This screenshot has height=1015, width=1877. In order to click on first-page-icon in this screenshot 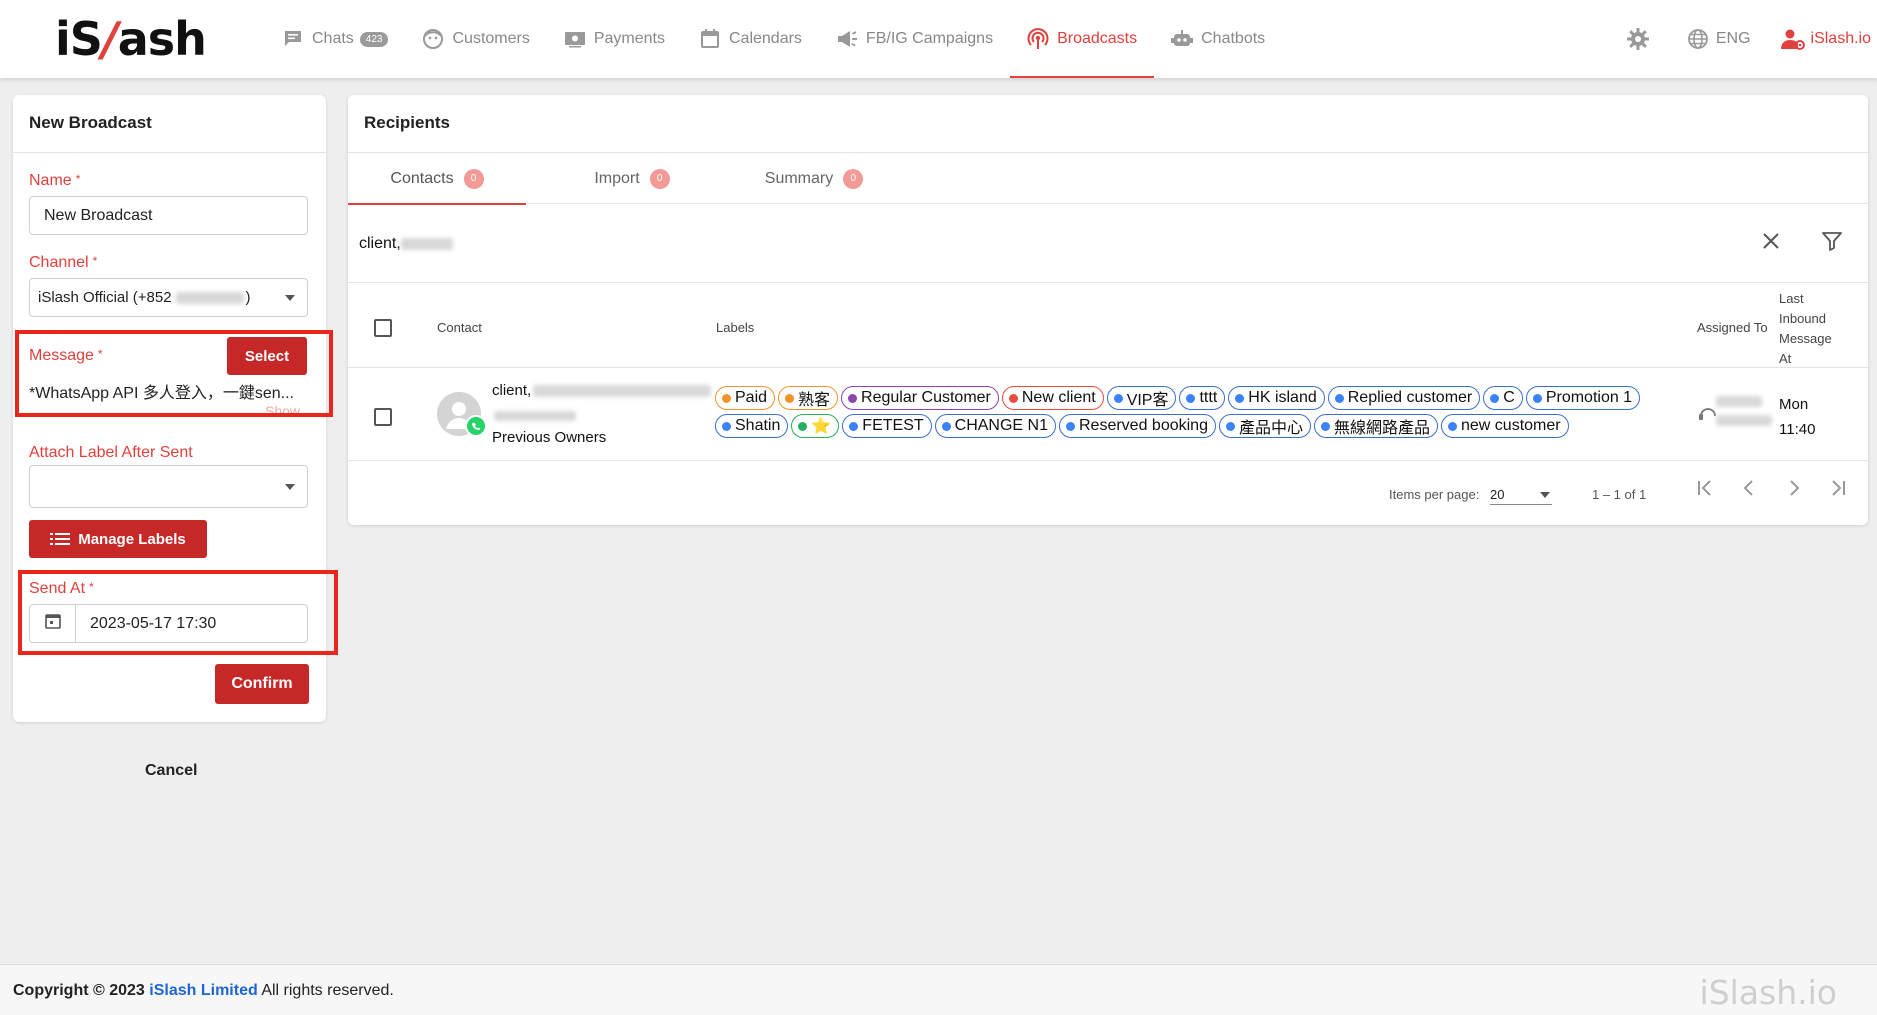, I will do `click(1705, 490)`.